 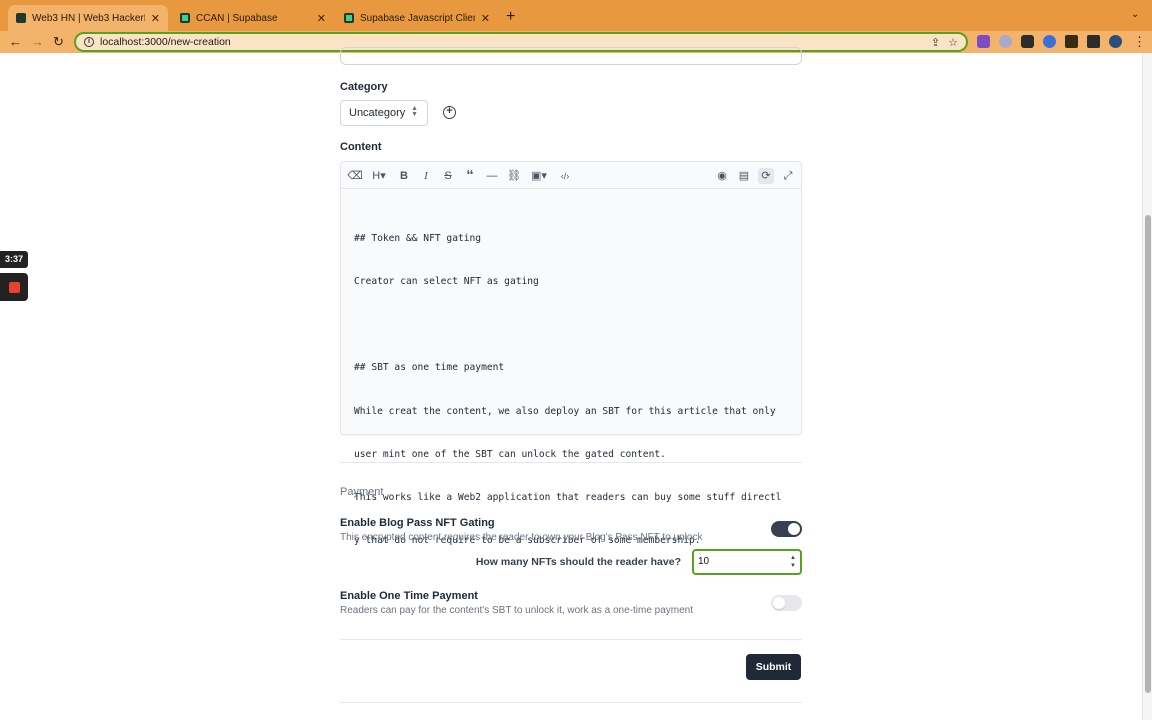 What do you see at coordinates (1071, 41) in the screenshot?
I see `extensions-puzzle-icon` at bounding box center [1071, 41].